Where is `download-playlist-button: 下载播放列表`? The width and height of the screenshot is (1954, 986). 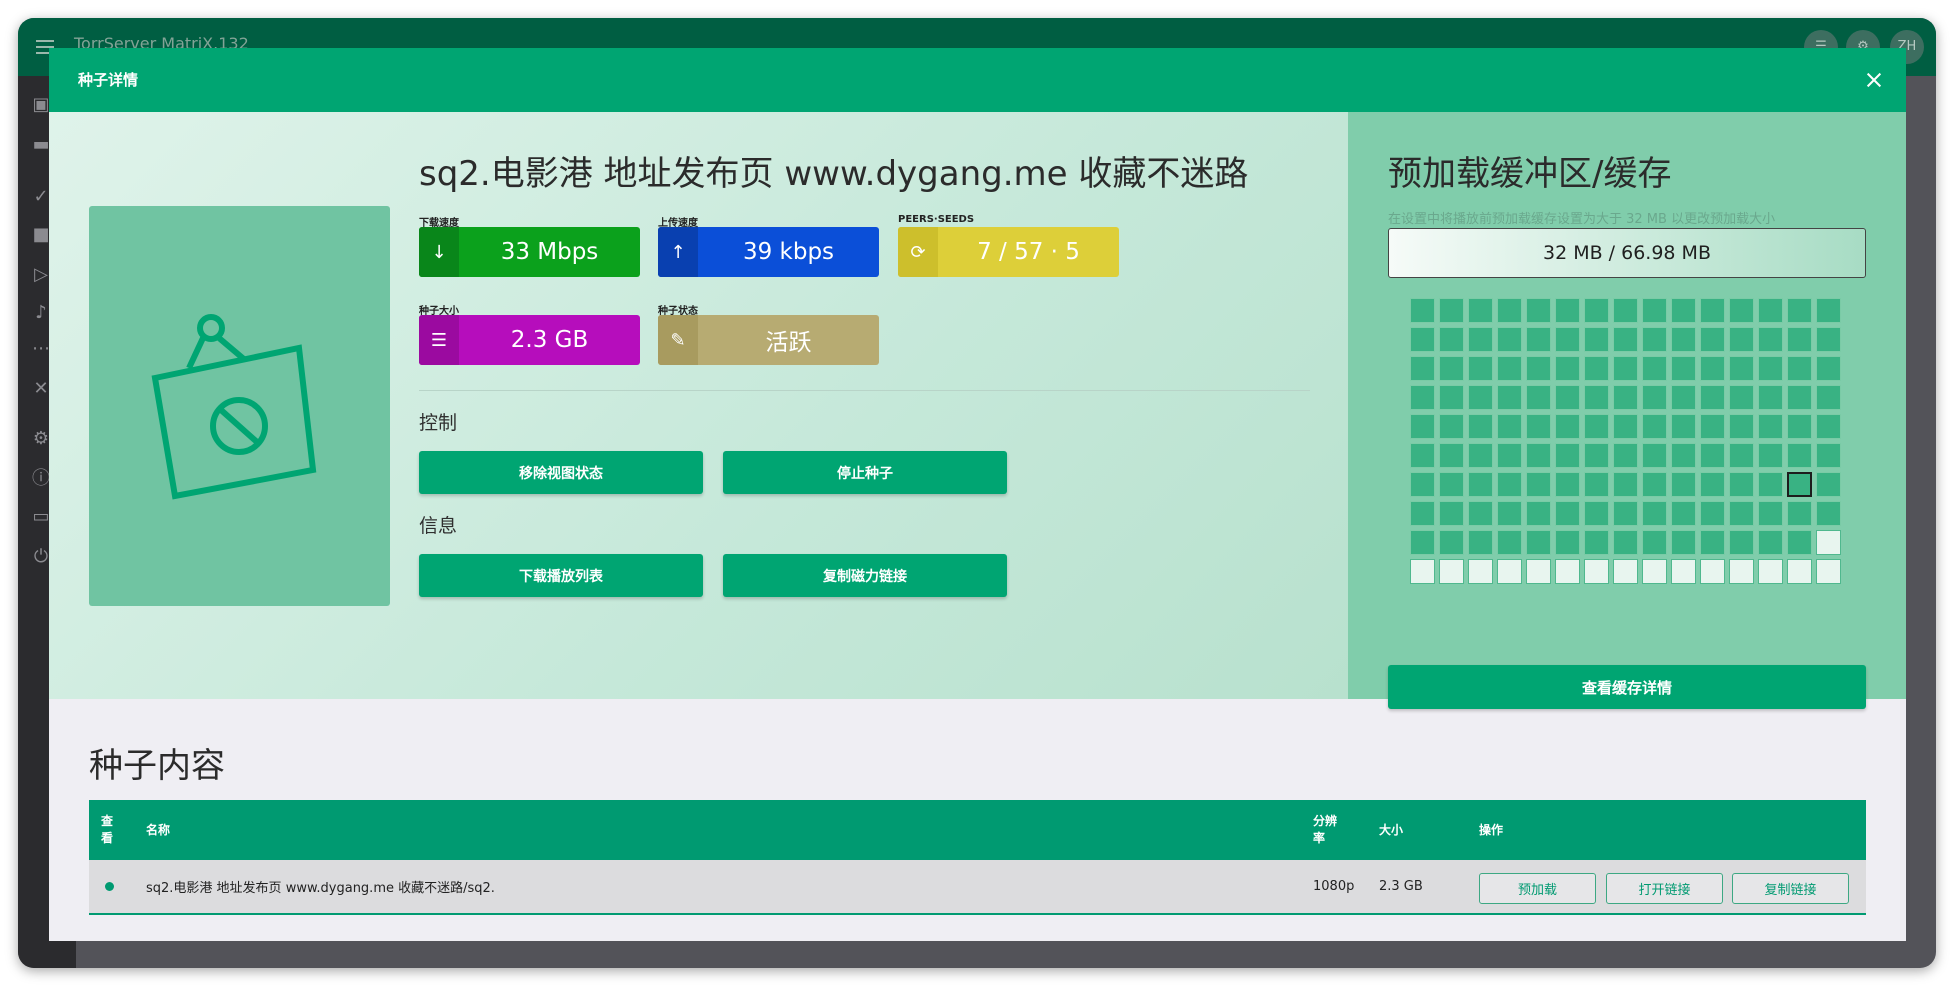 download-playlist-button: 下载播放列表 is located at coordinates (561, 575).